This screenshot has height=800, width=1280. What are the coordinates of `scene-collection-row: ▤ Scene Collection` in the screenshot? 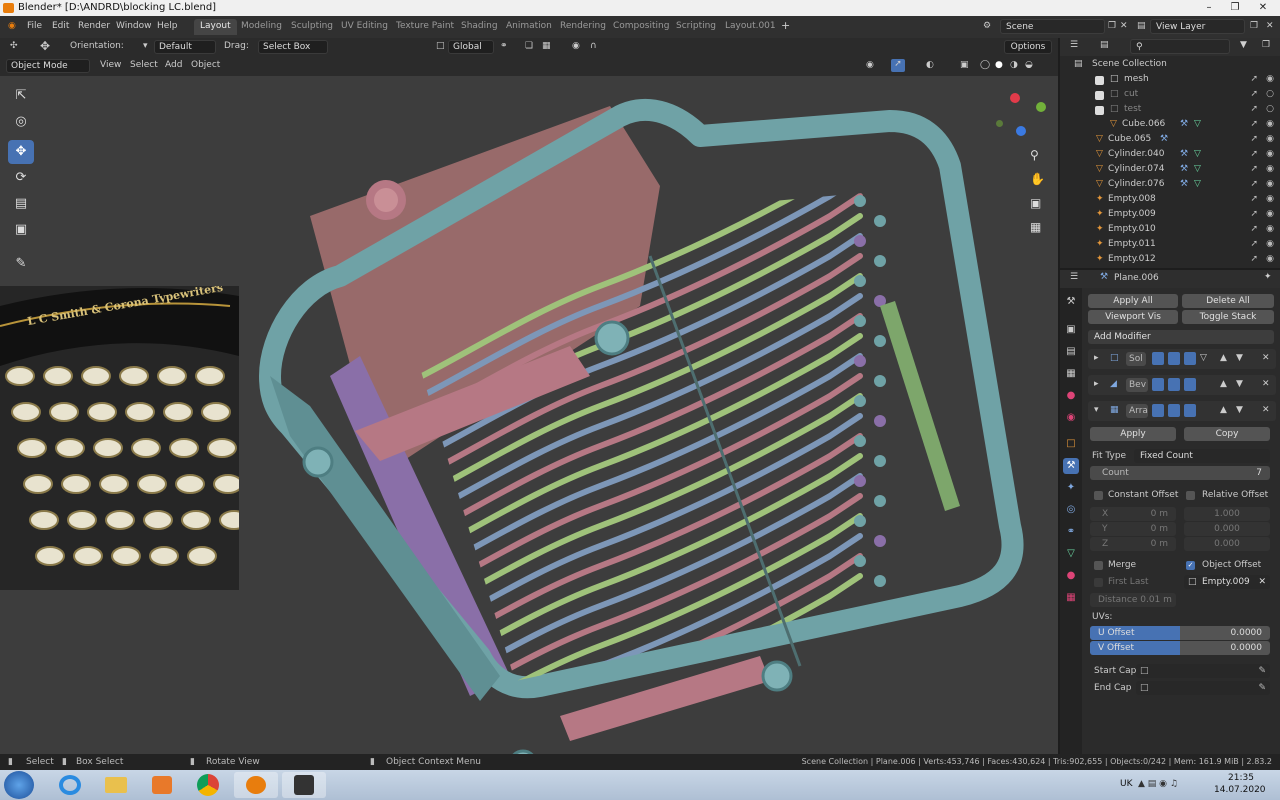 It's located at (1170, 65).